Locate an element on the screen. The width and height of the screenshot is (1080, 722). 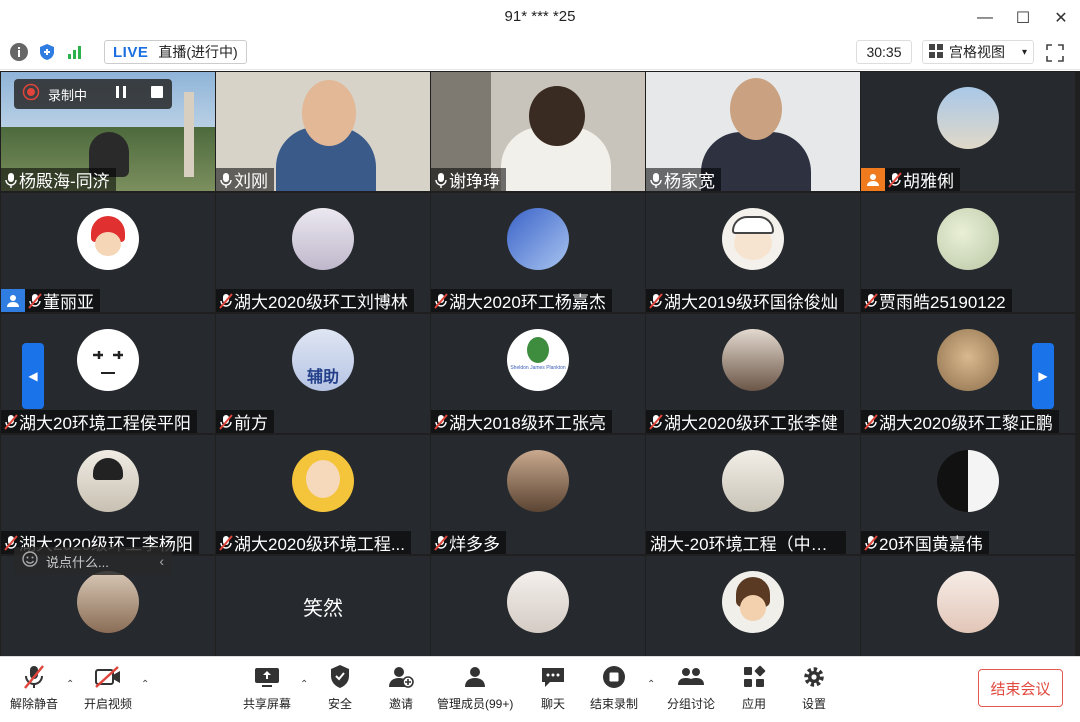
camera-off-icon is located at coordinates (108, 677).